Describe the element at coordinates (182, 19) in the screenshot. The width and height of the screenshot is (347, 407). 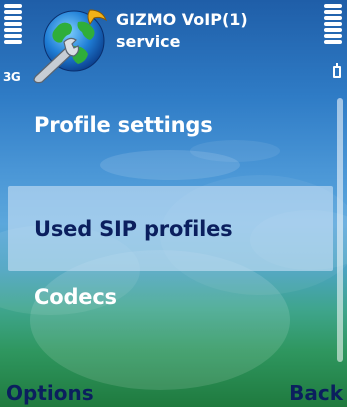
I see `app-title: GIZMO VoIP(1)` at that location.